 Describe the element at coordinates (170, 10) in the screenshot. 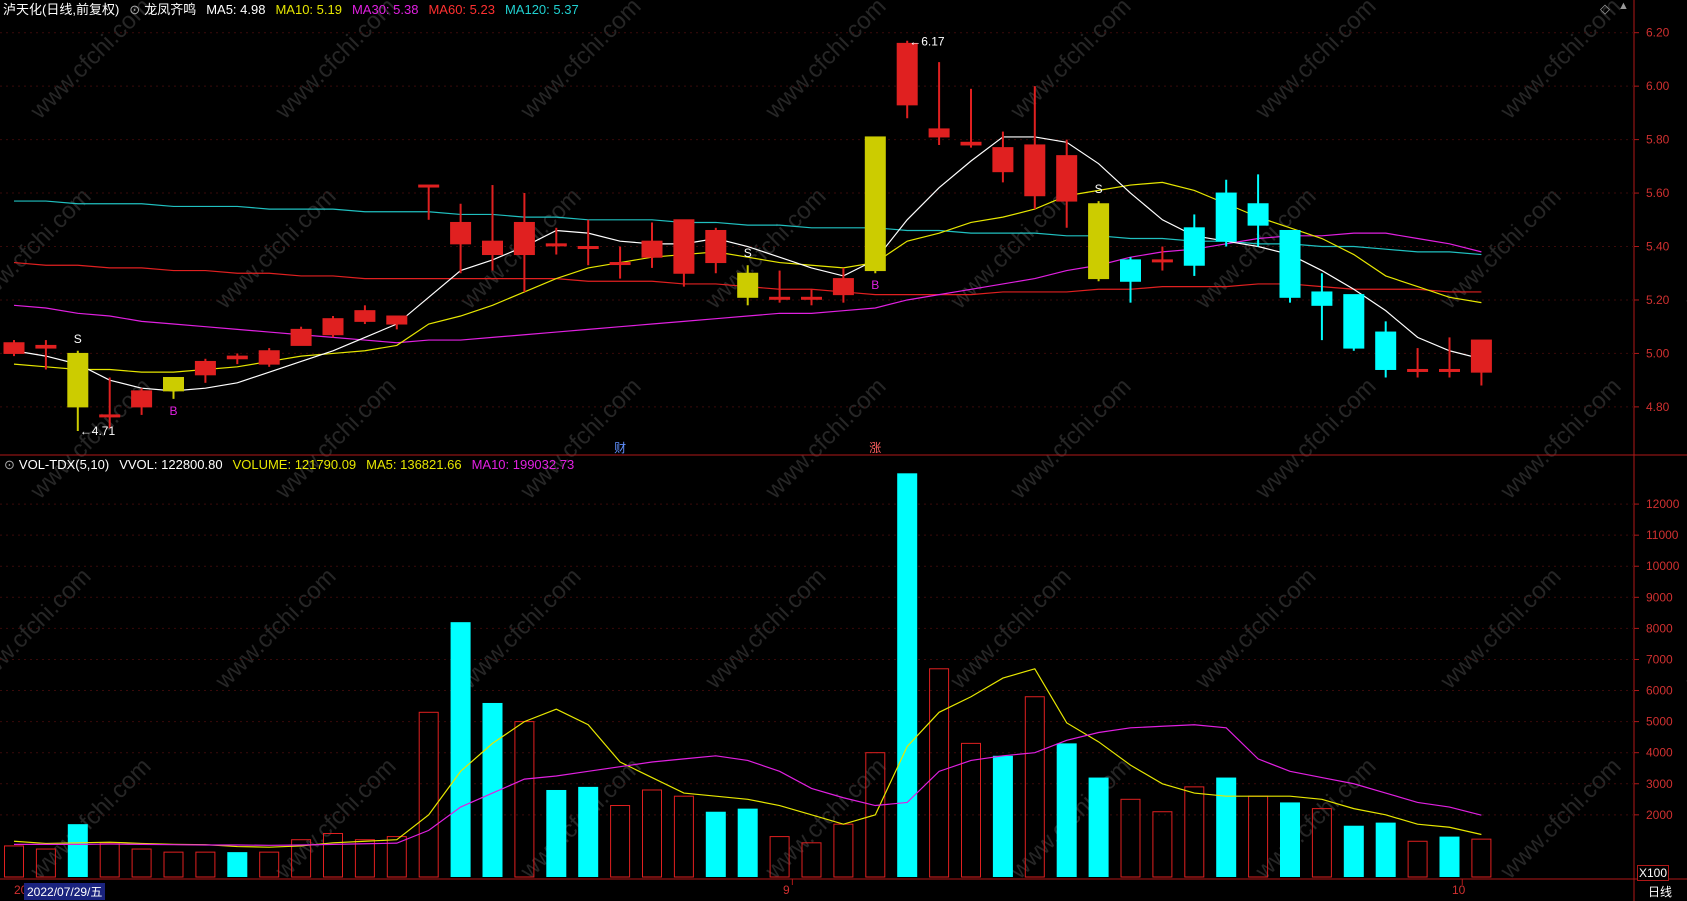

I see `concept-label: 龙凤齐鸣` at that location.